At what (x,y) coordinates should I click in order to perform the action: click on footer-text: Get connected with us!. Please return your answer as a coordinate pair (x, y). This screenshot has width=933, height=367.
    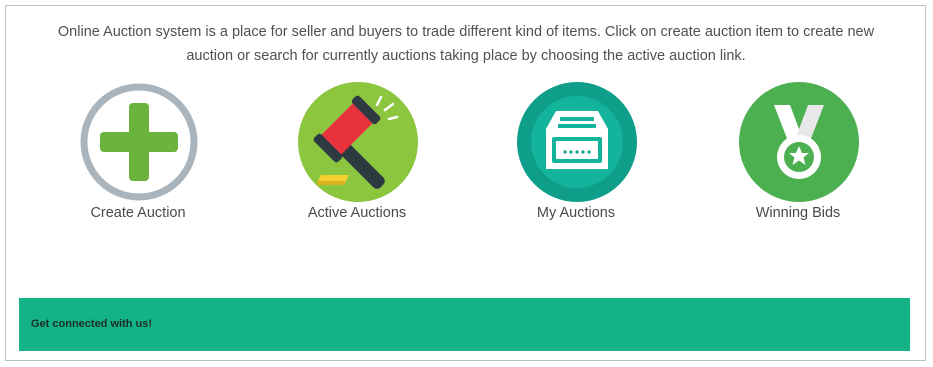
    Looking at the image, I should click on (92, 324).